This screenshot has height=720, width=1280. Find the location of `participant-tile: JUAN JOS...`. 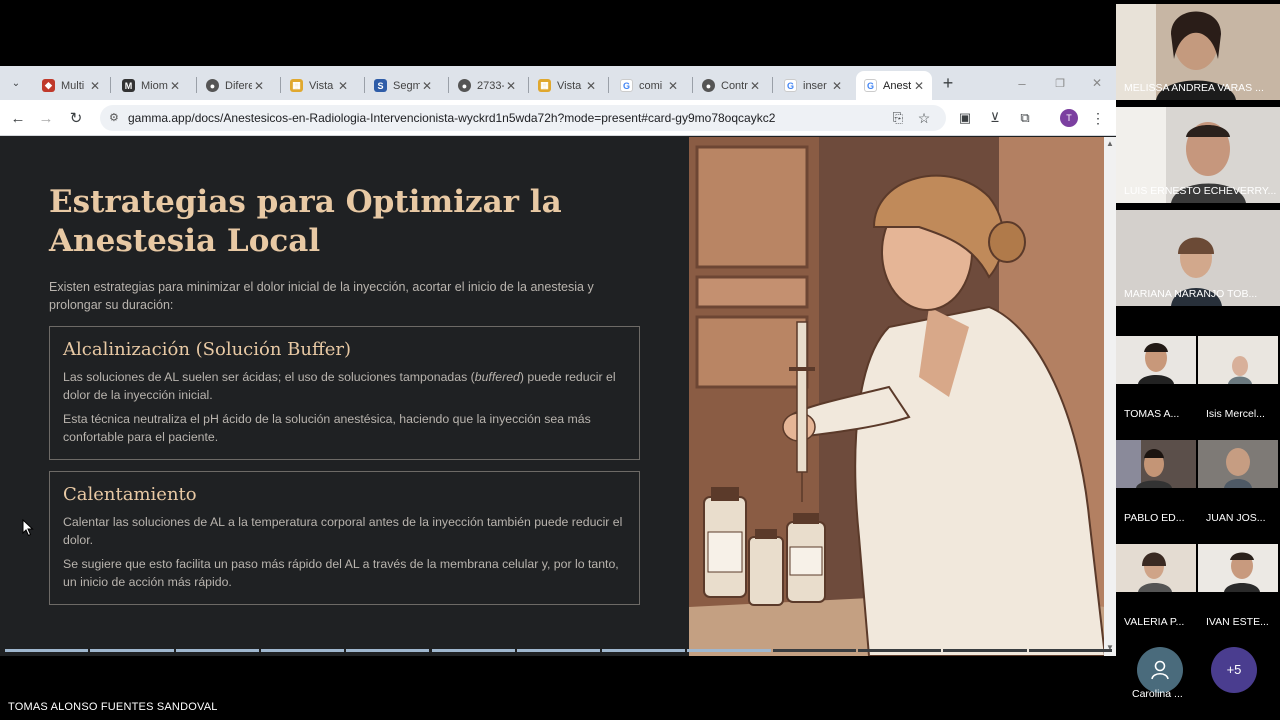

participant-tile: JUAN JOS... is located at coordinates (1238, 488).